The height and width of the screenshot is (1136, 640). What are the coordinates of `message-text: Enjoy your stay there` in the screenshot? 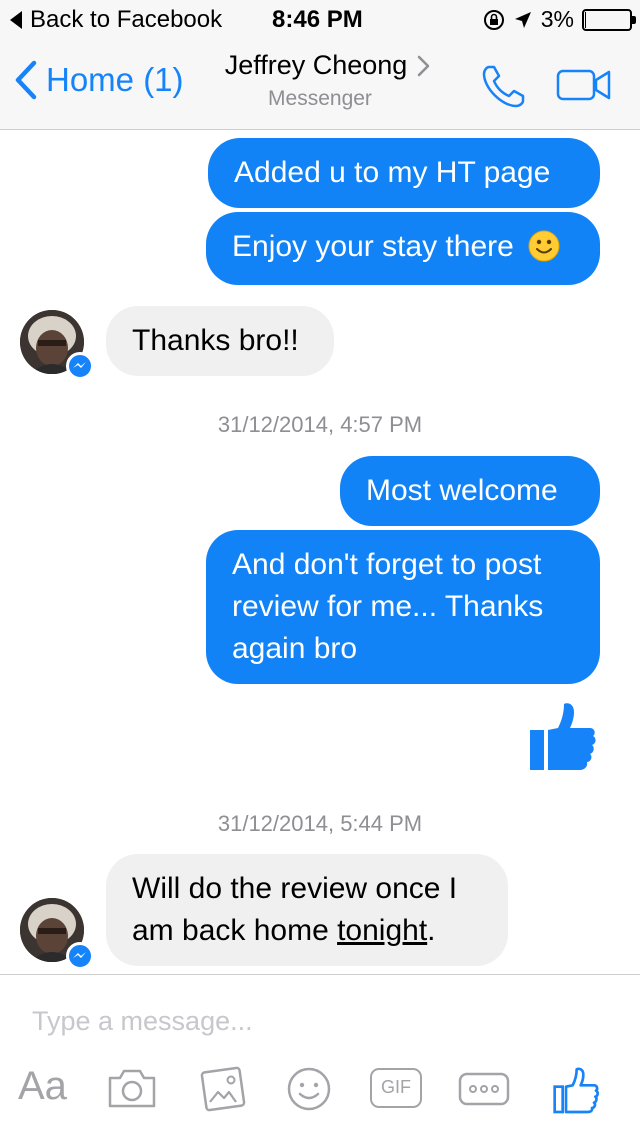 It's located at (373, 246).